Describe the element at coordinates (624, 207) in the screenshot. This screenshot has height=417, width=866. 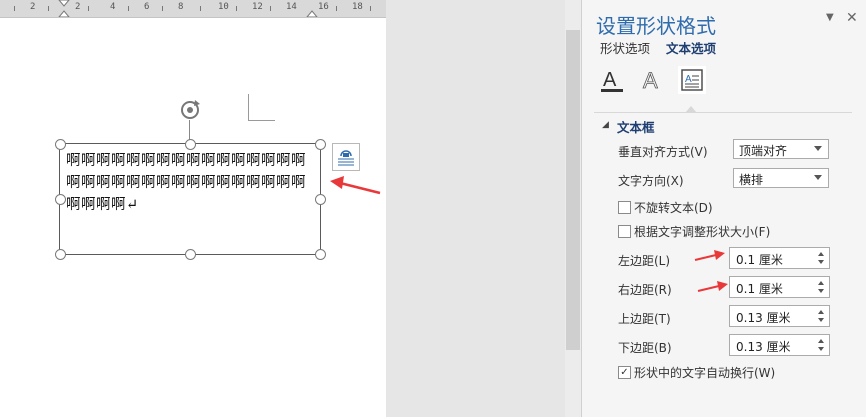
I see `no-rotate-checkbox` at that location.